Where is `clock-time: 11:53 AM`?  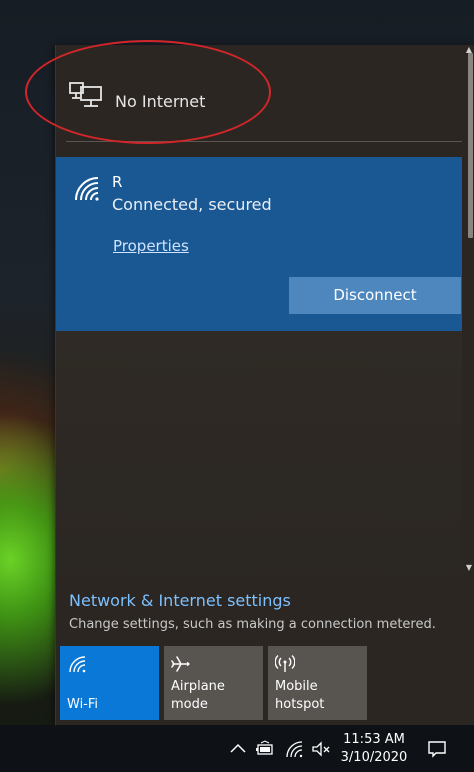 clock-time: 11:53 AM is located at coordinates (374, 739).